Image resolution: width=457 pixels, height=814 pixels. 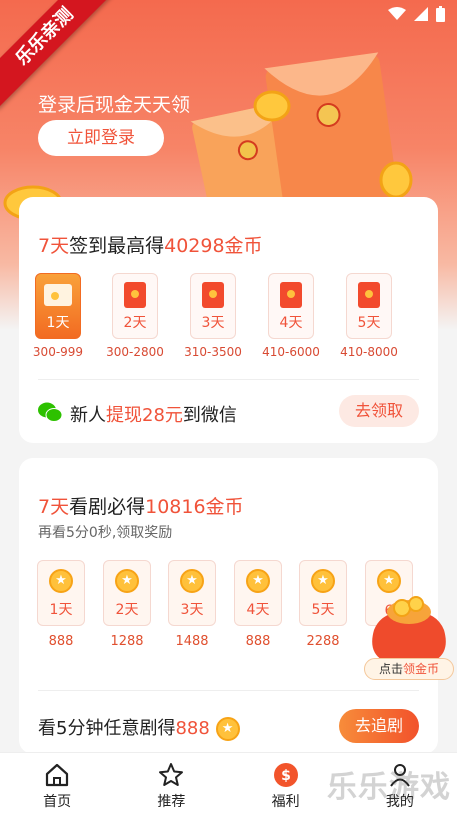 I want to click on checkin-day-label: 3天, so click(x=213, y=323).